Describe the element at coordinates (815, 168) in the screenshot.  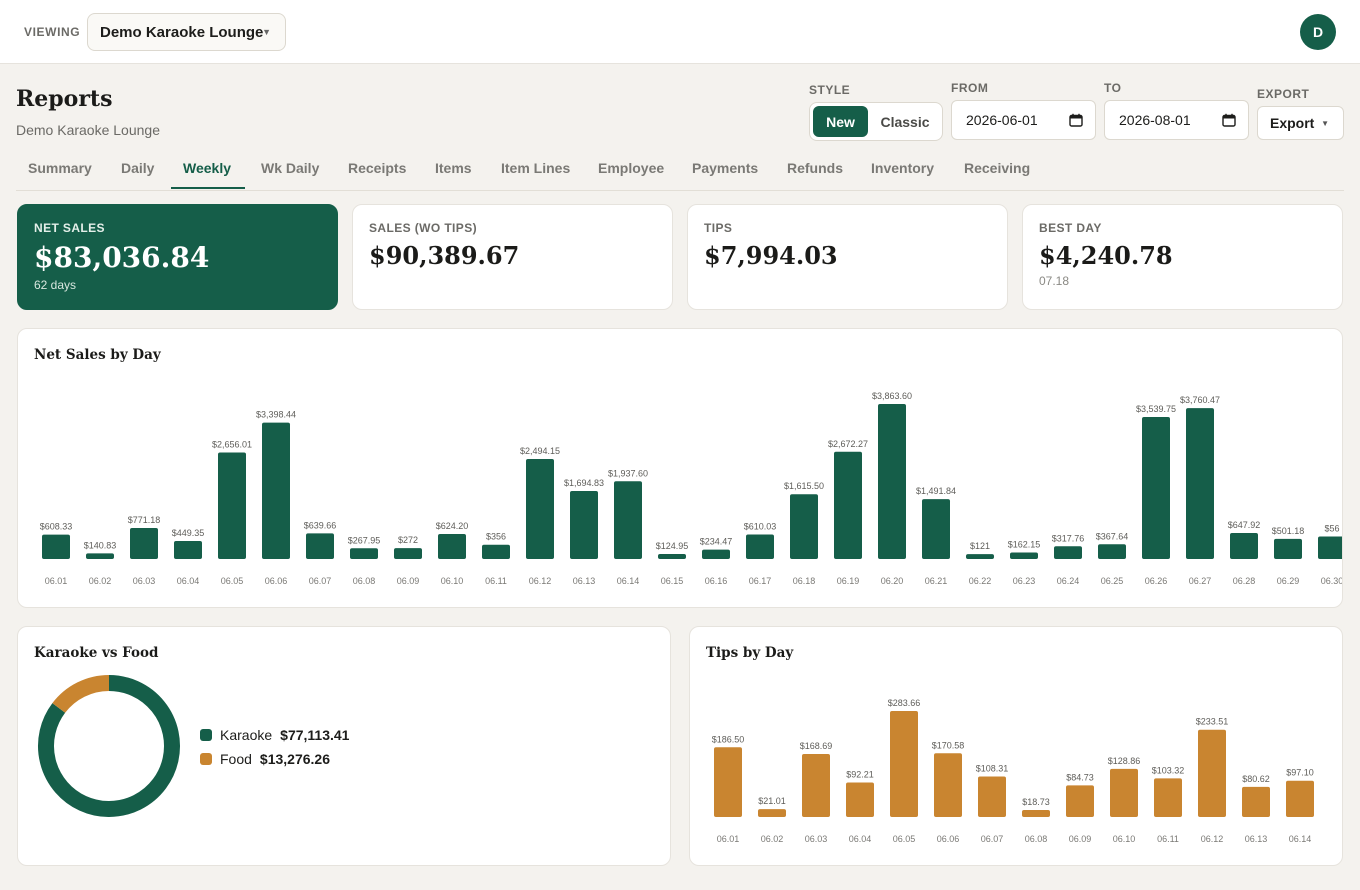
I see `tab-refunds: Refunds` at that location.